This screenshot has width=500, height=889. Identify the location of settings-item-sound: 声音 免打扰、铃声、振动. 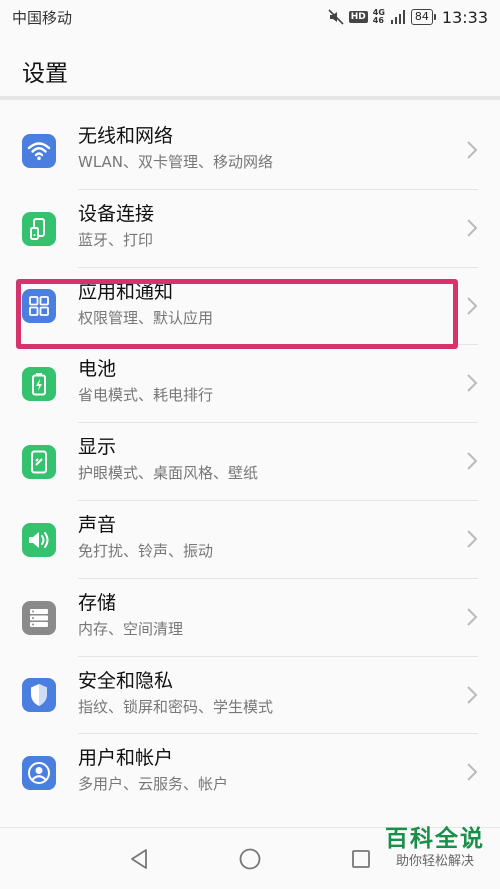
(250, 540).